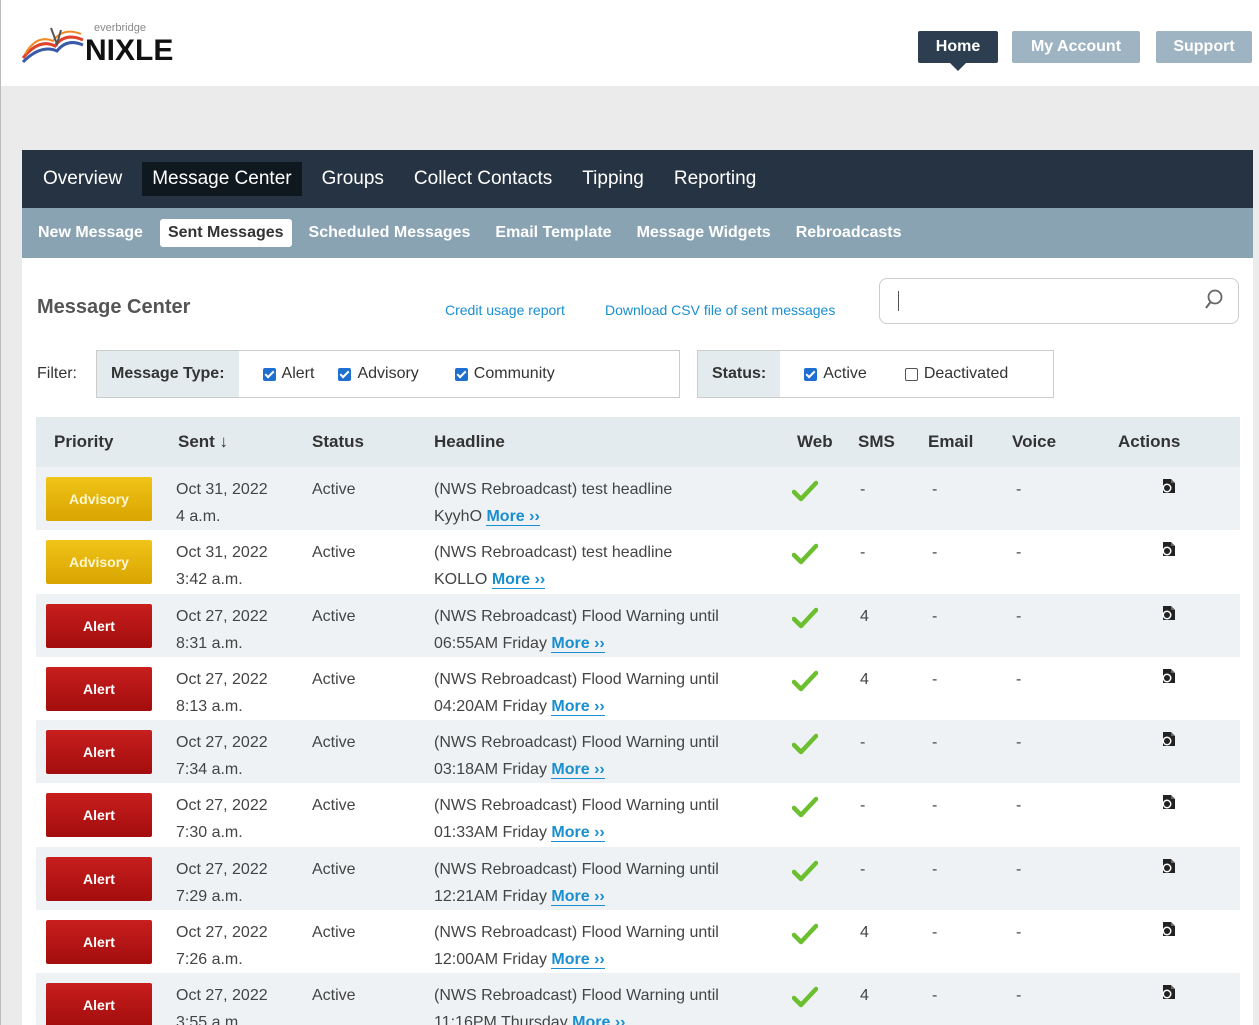 The width and height of the screenshot is (1259, 1025). What do you see at coordinates (483, 179) in the screenshot?
I see `tab-collect-contacts: Collect Contacts` at bounding box center [483, 179].